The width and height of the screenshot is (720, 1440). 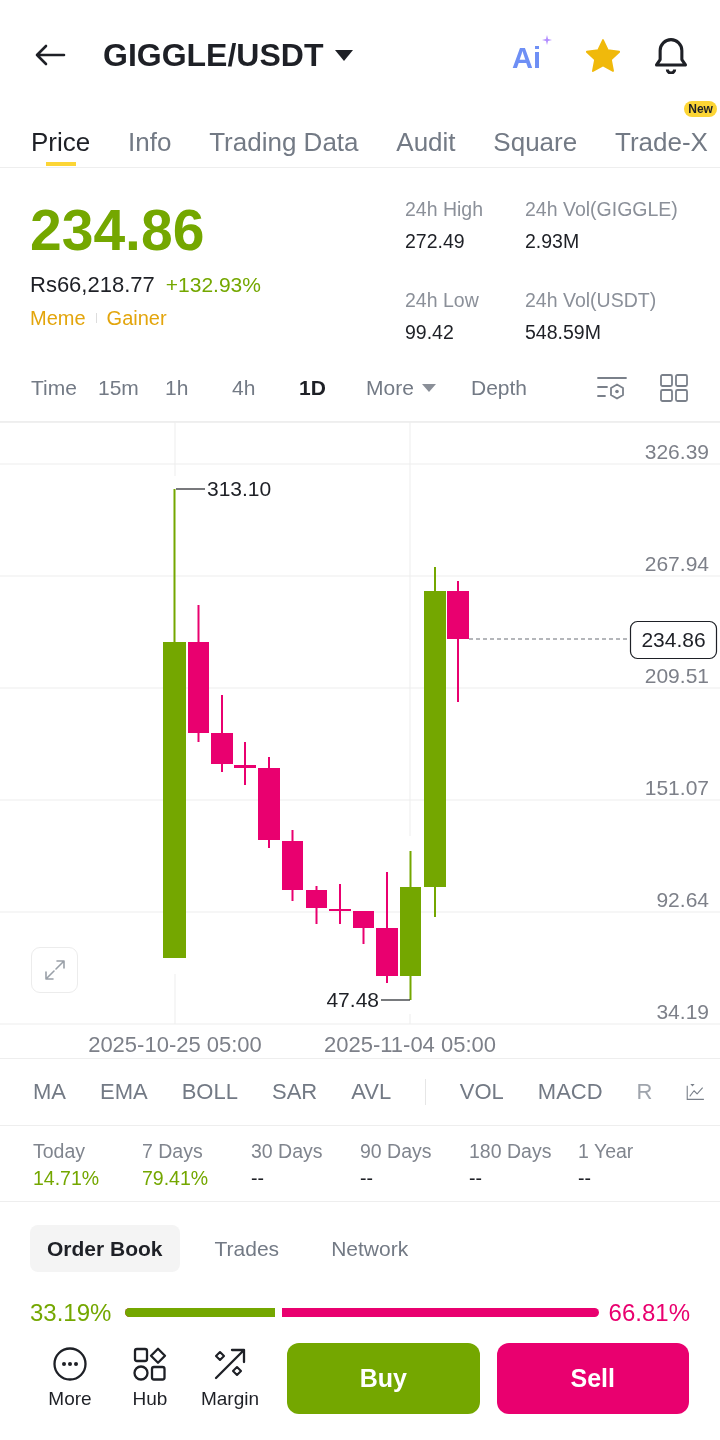 I want to click on tab: Audit, so click(x=426, y=142).